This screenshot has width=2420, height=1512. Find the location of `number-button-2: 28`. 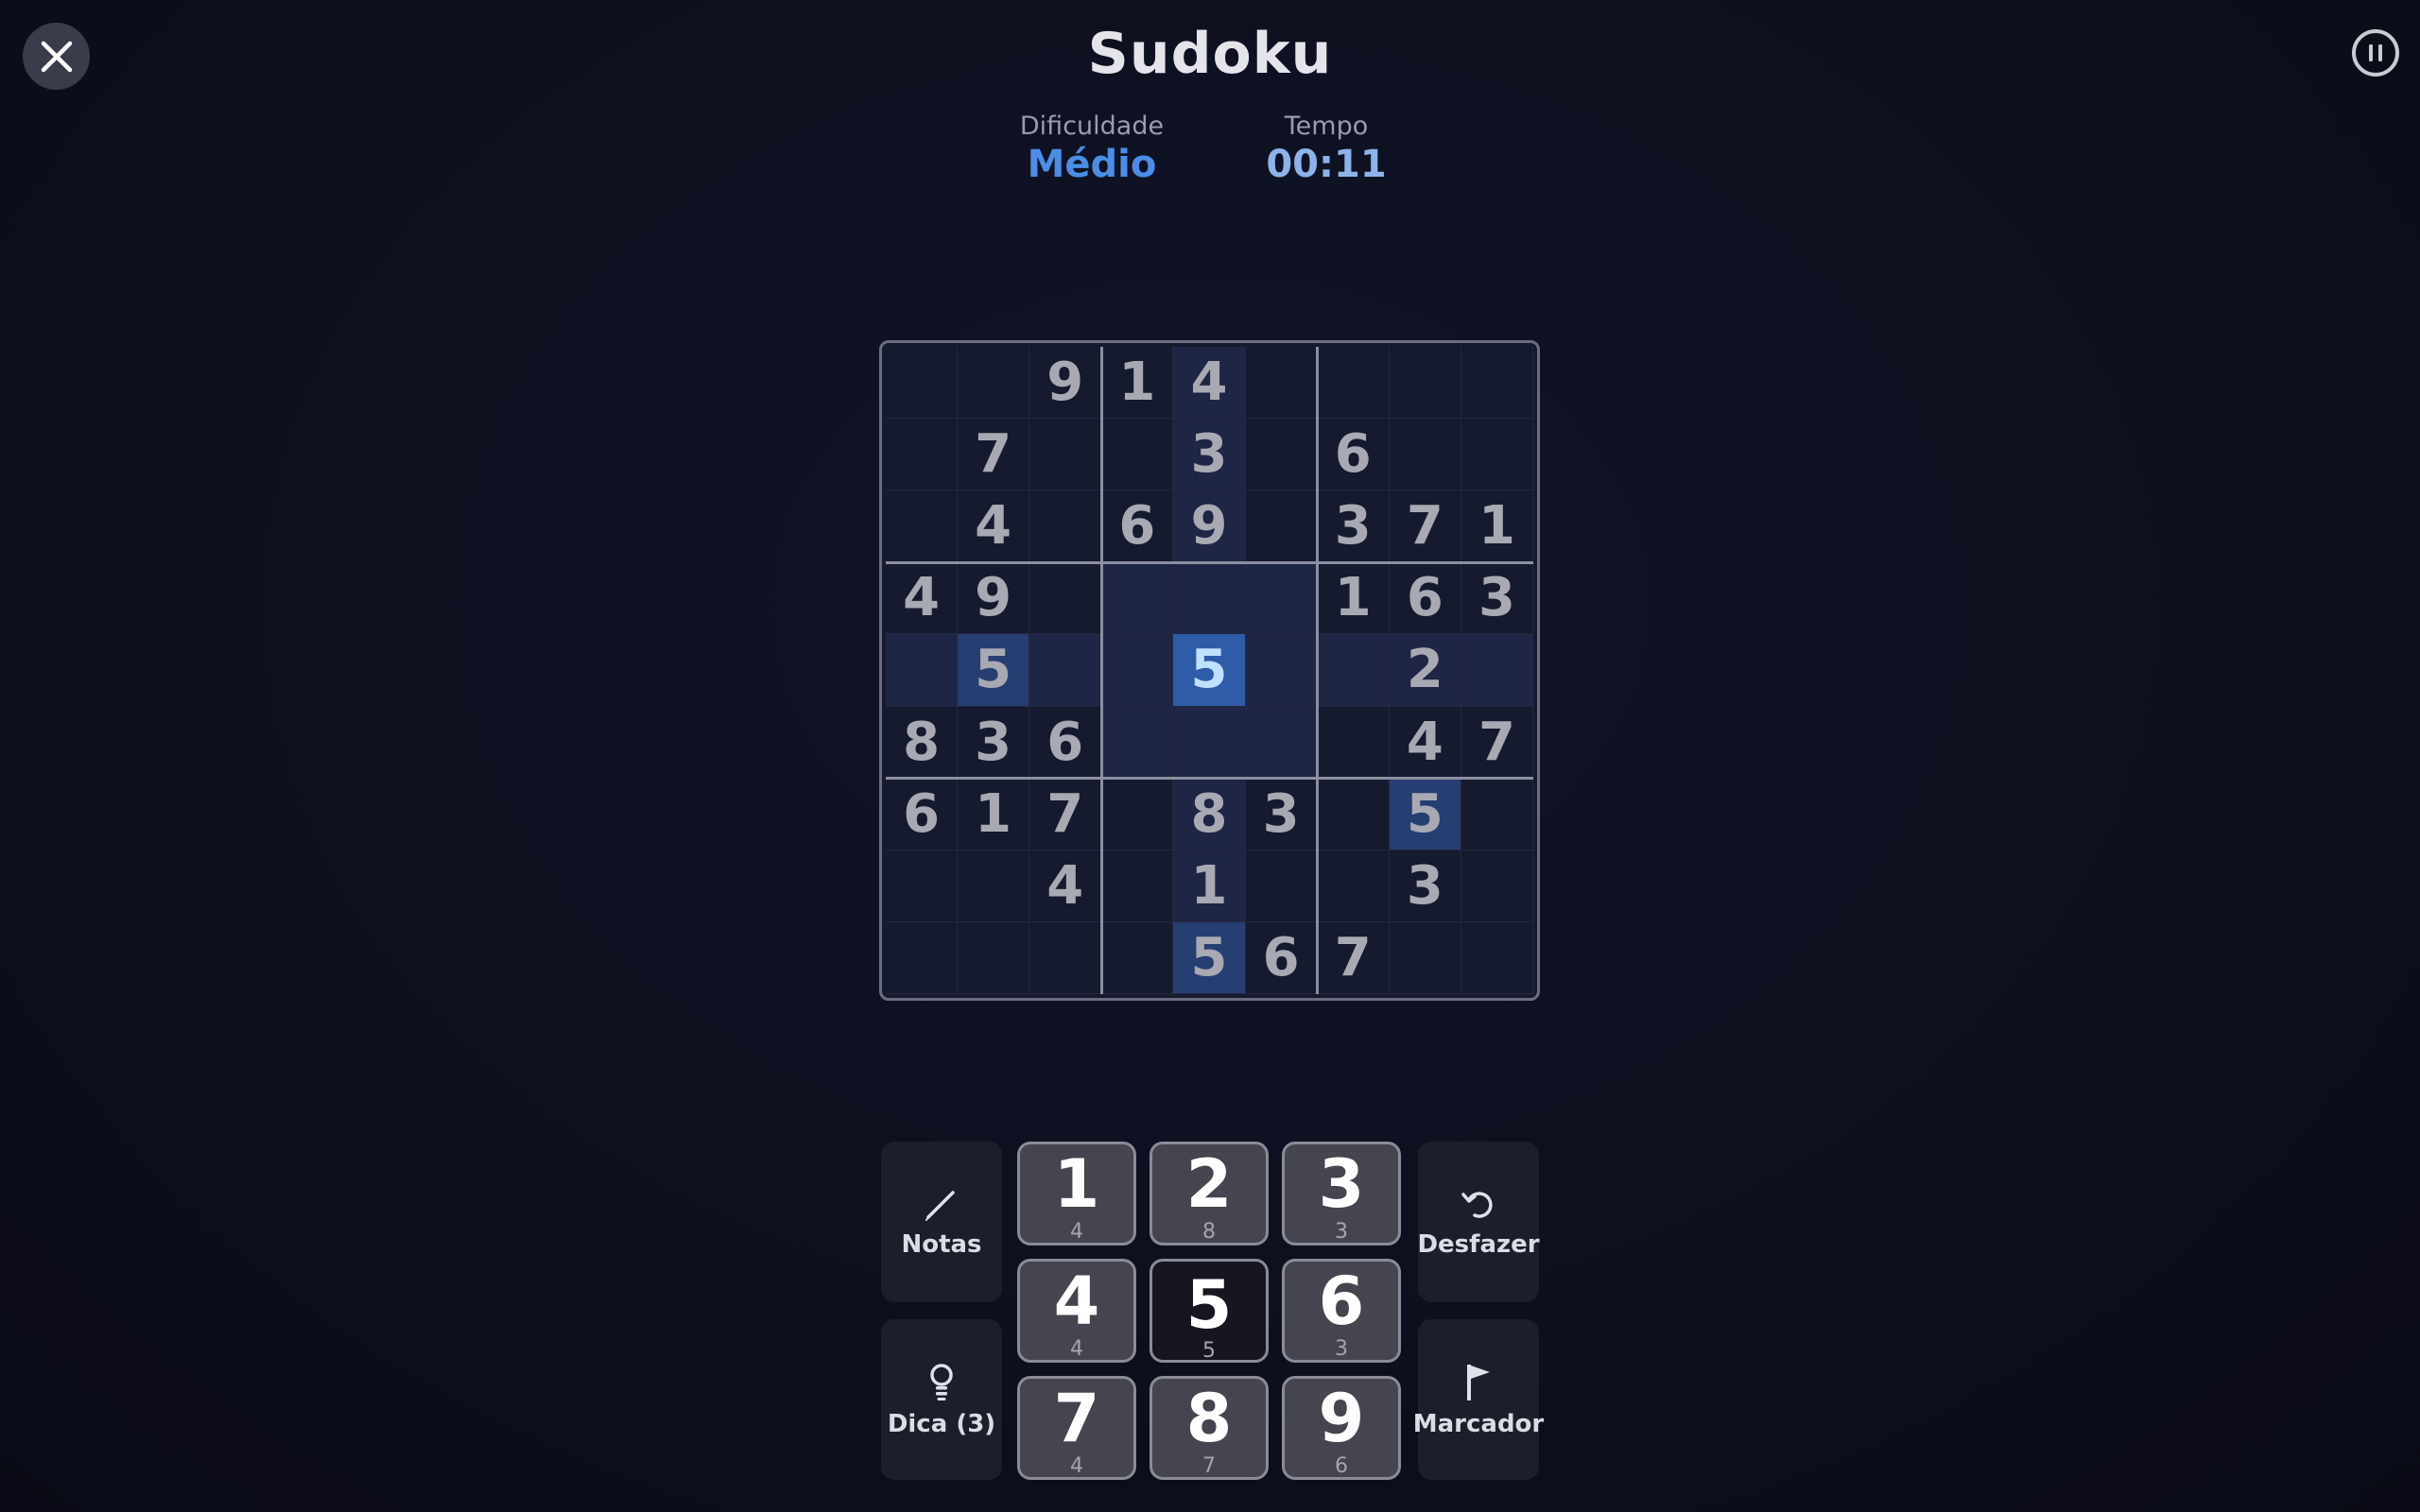

number-button-2: 28 is located at coordinates (1210, 1194).